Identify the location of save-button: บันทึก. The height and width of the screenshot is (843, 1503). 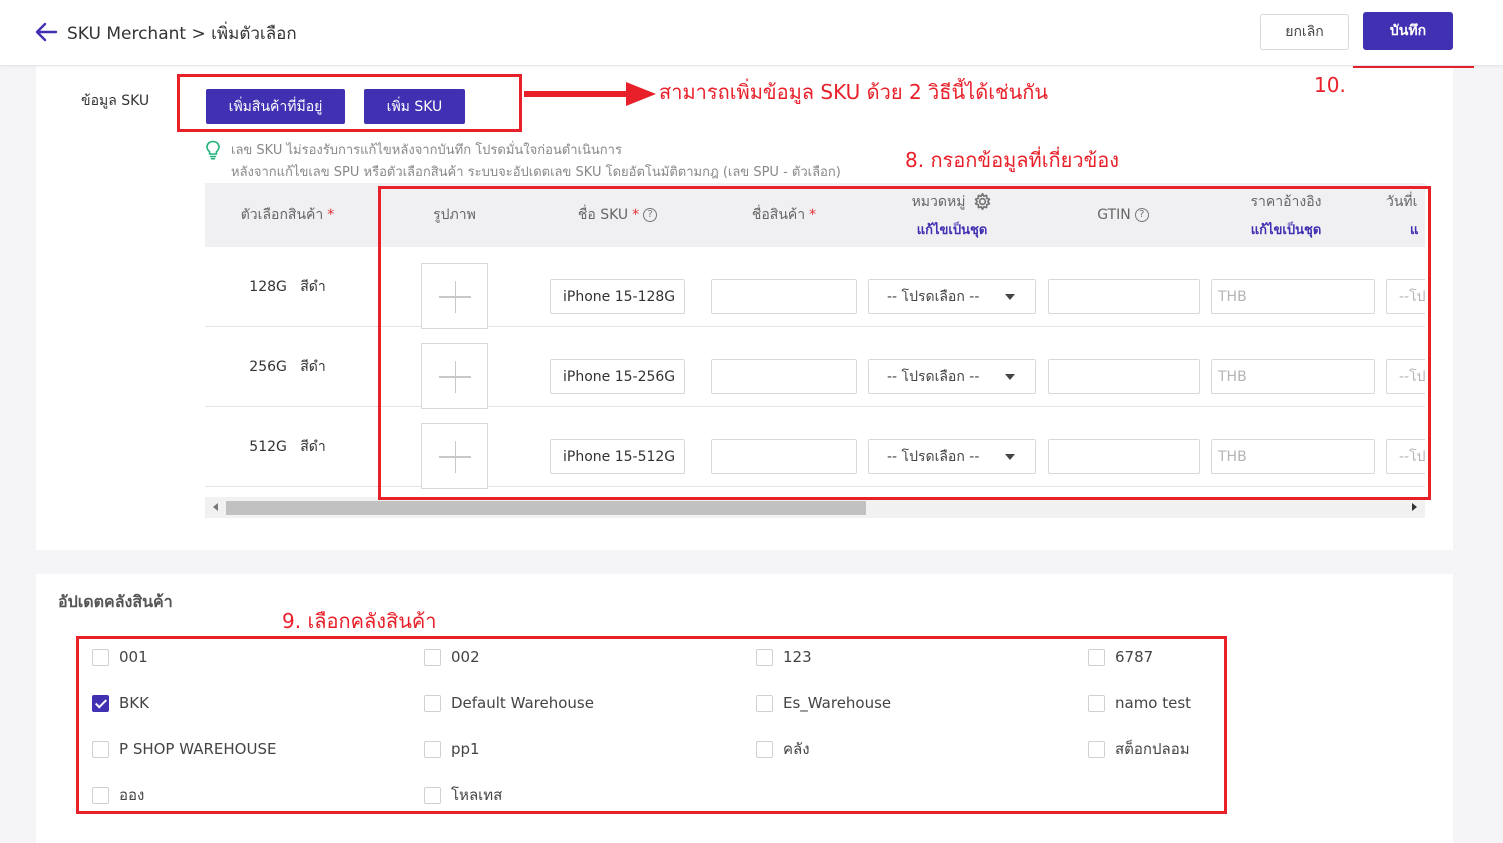
(1408, 31).